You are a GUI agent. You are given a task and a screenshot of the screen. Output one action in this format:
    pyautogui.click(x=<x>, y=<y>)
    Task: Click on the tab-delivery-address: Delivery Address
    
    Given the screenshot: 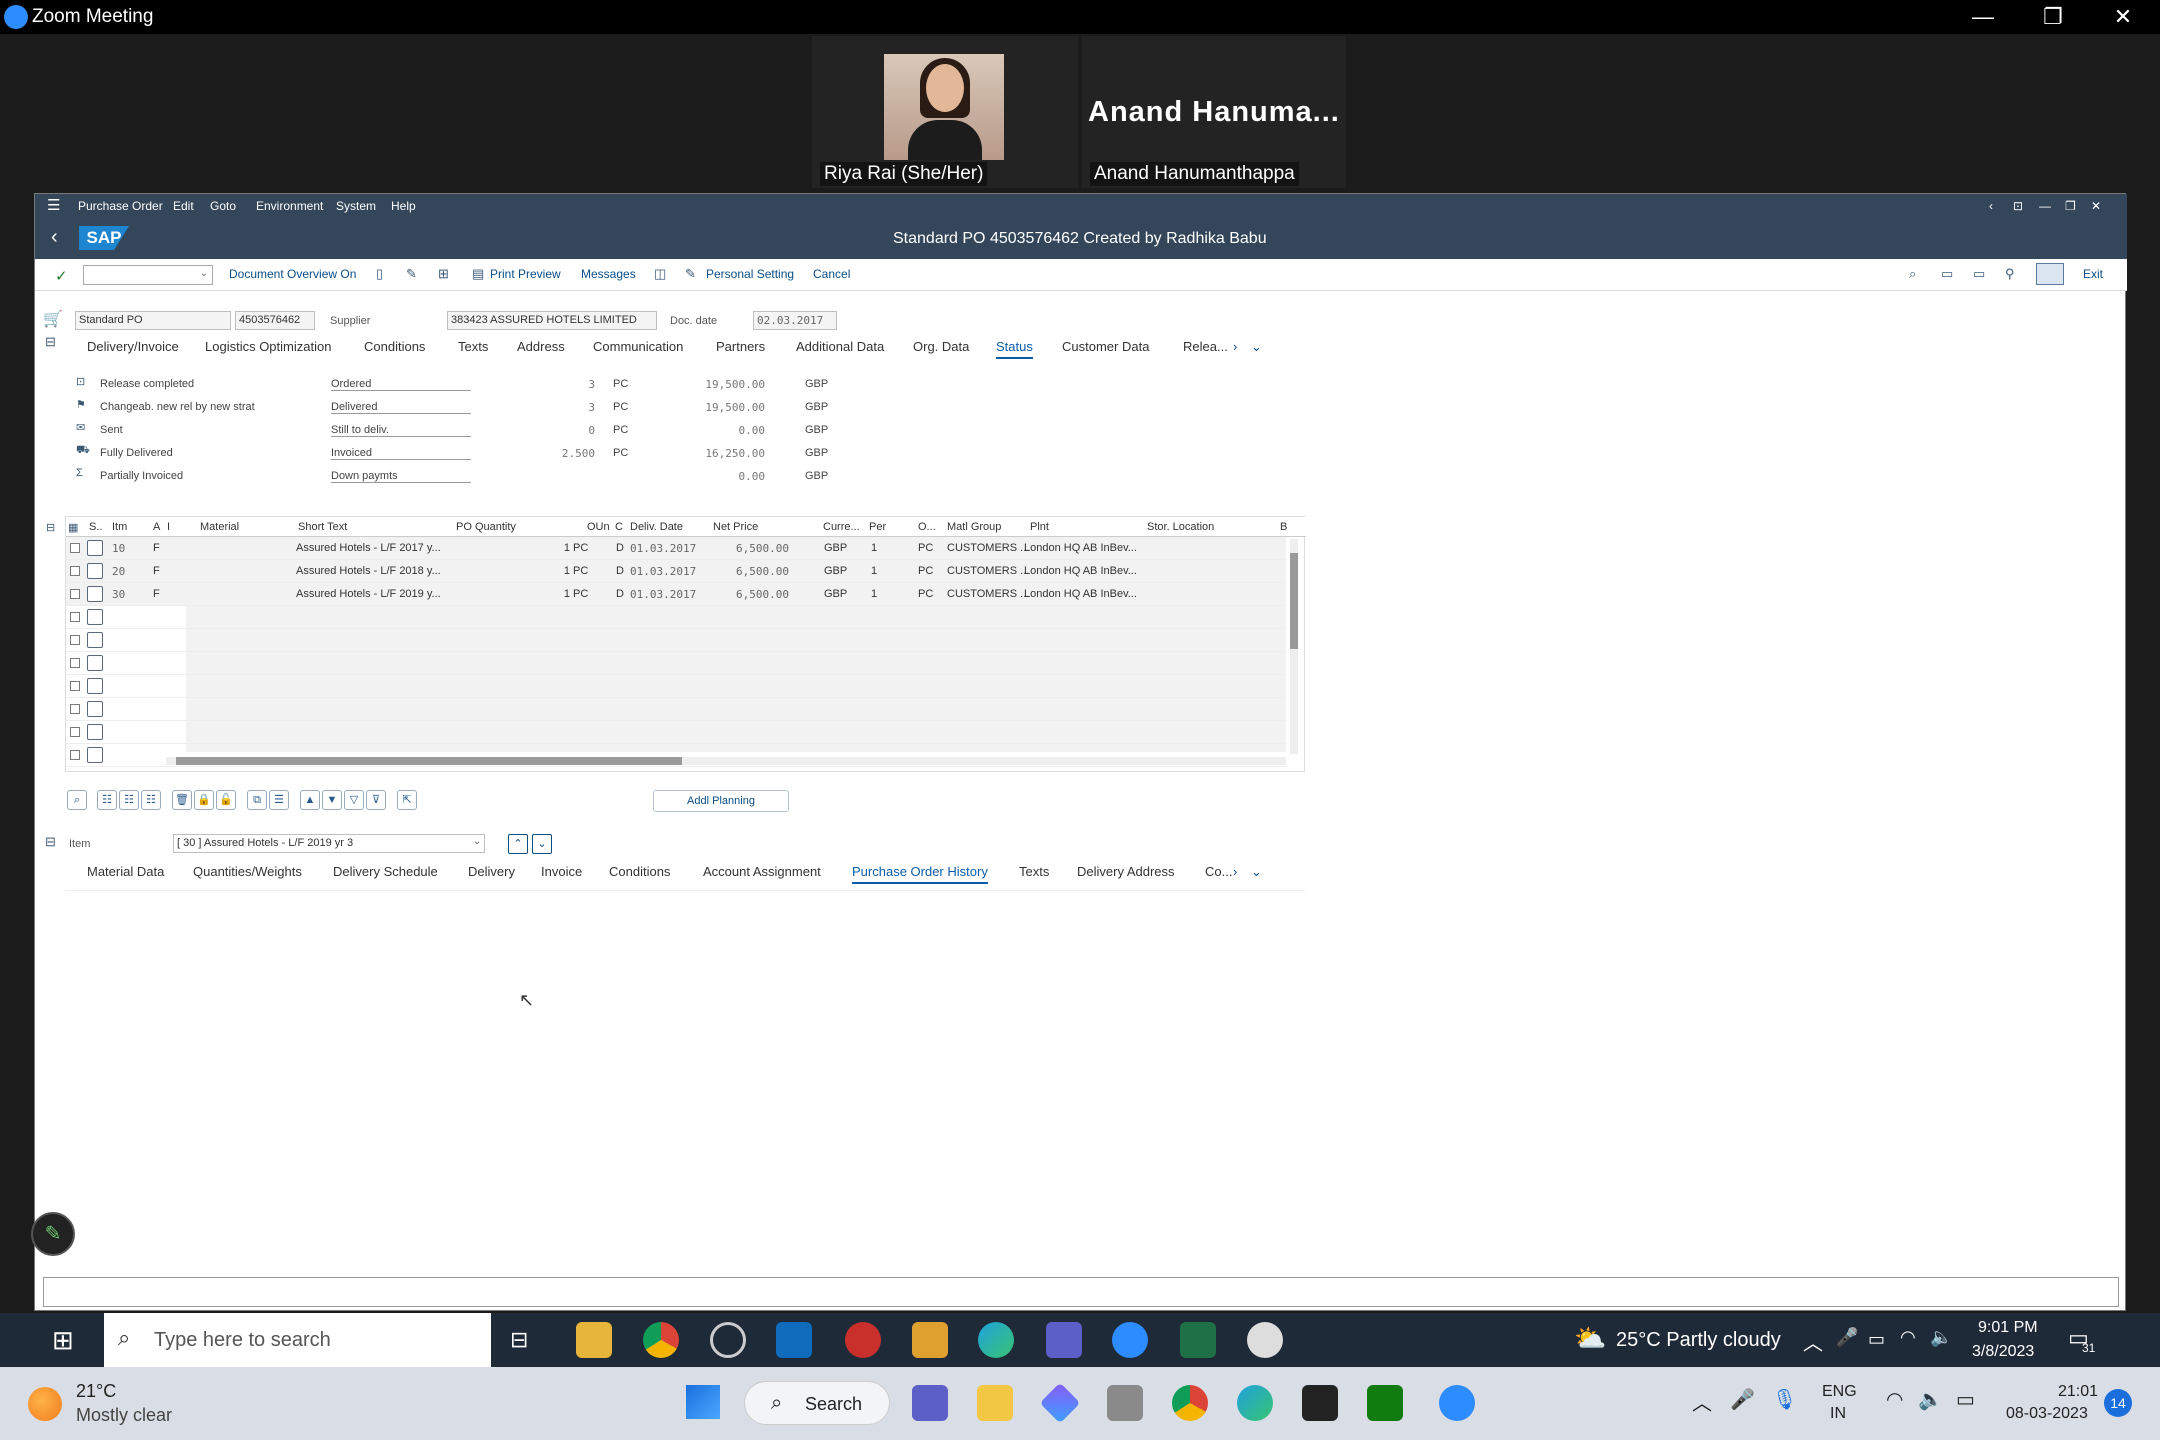 What is the action you would take?
    pyautogui.click(x=1126, y=871)
    